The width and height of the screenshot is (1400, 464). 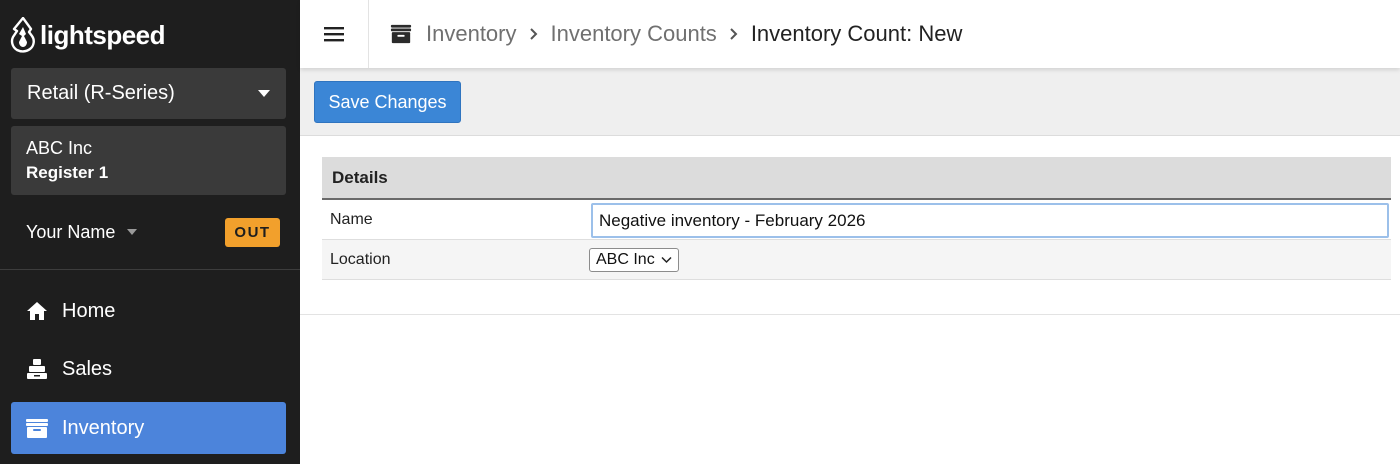 What do you see at coordinates (471, 34) in the screenshot?
I see `breadcrumb-inventory-link: Inventory` at bounding box center [471, 34].